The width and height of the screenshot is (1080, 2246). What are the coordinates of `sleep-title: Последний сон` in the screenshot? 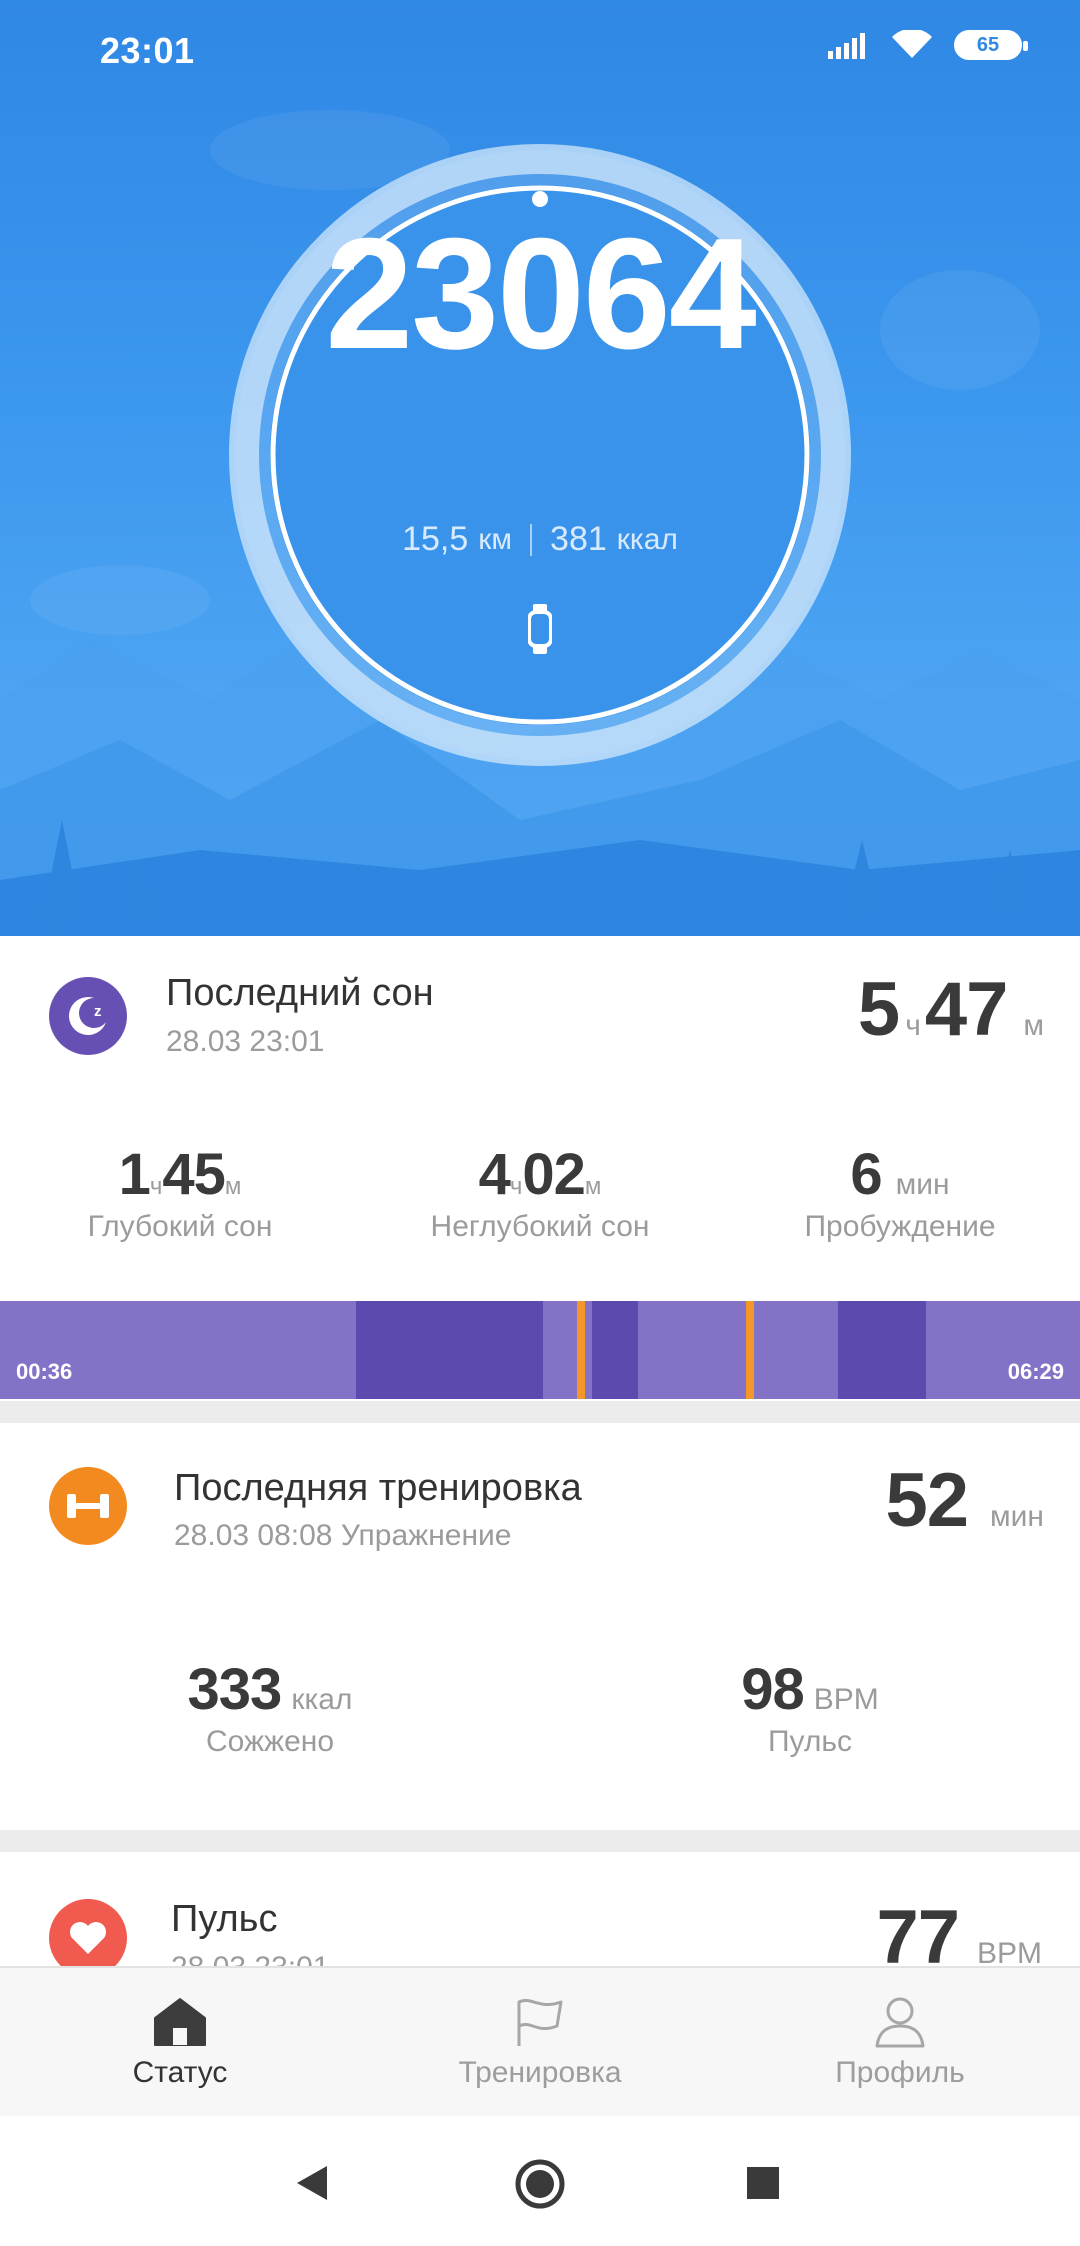 It's located at (300, 993).